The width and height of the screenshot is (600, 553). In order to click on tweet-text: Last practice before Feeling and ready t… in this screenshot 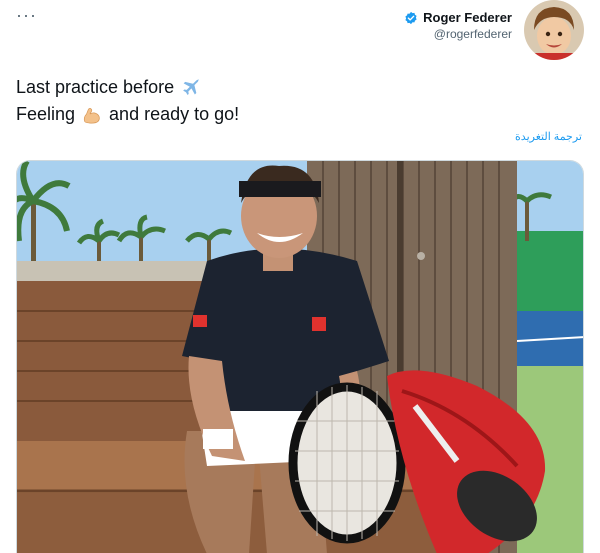, I will do `click(127, 101)`.